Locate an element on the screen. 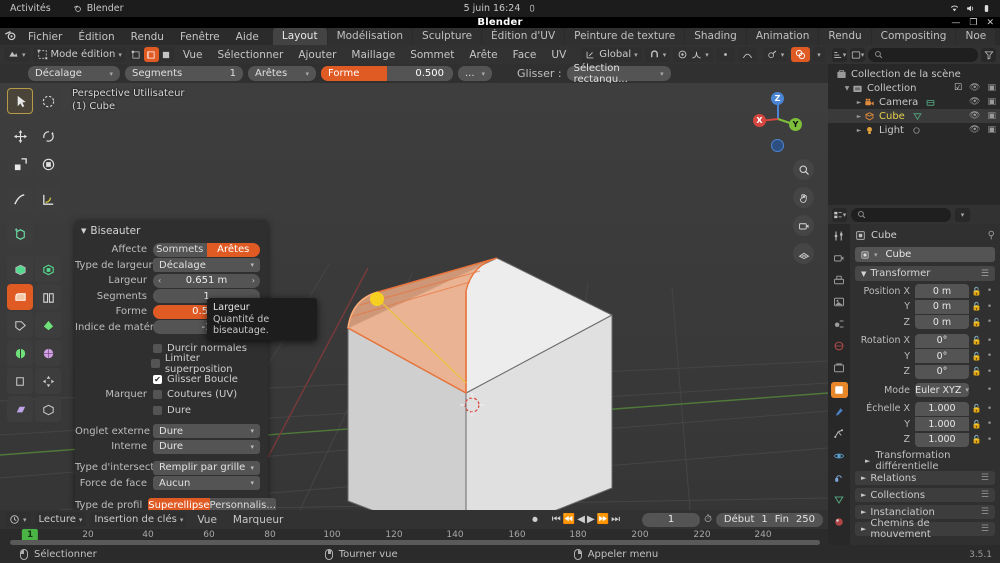  menu-fenetre: Fenêtre is located at coordinates (200, 37).